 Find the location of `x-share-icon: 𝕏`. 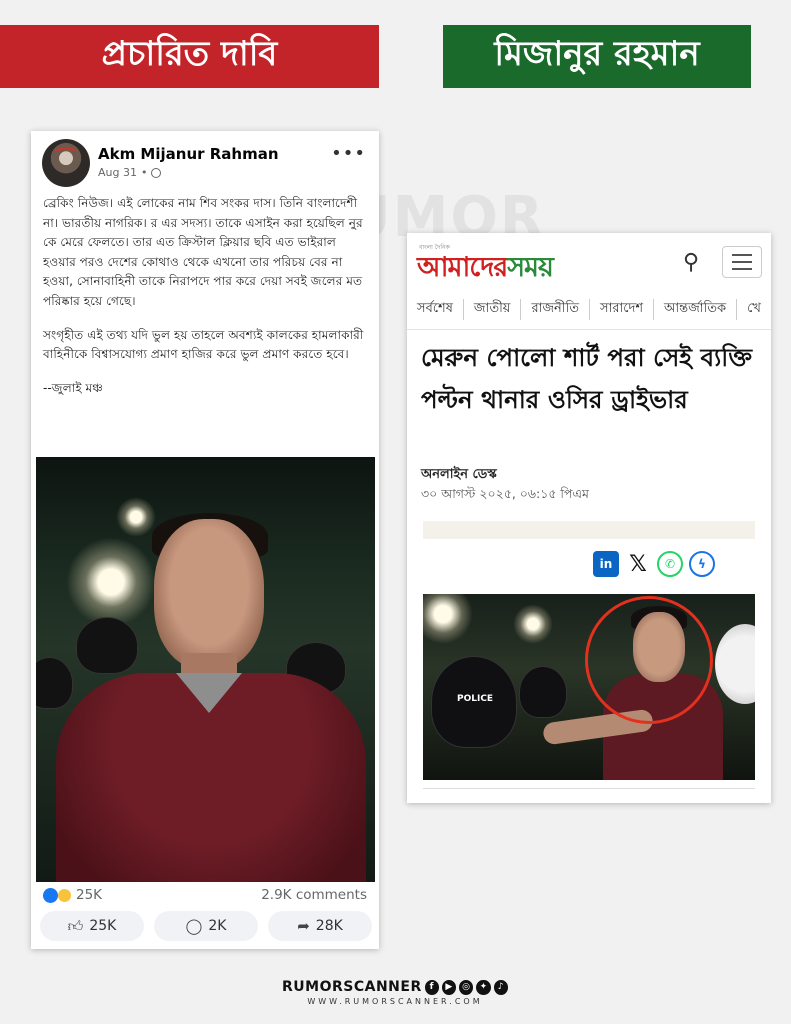

x-share-icon: 𝕏 is located at coordinates (638, 564).